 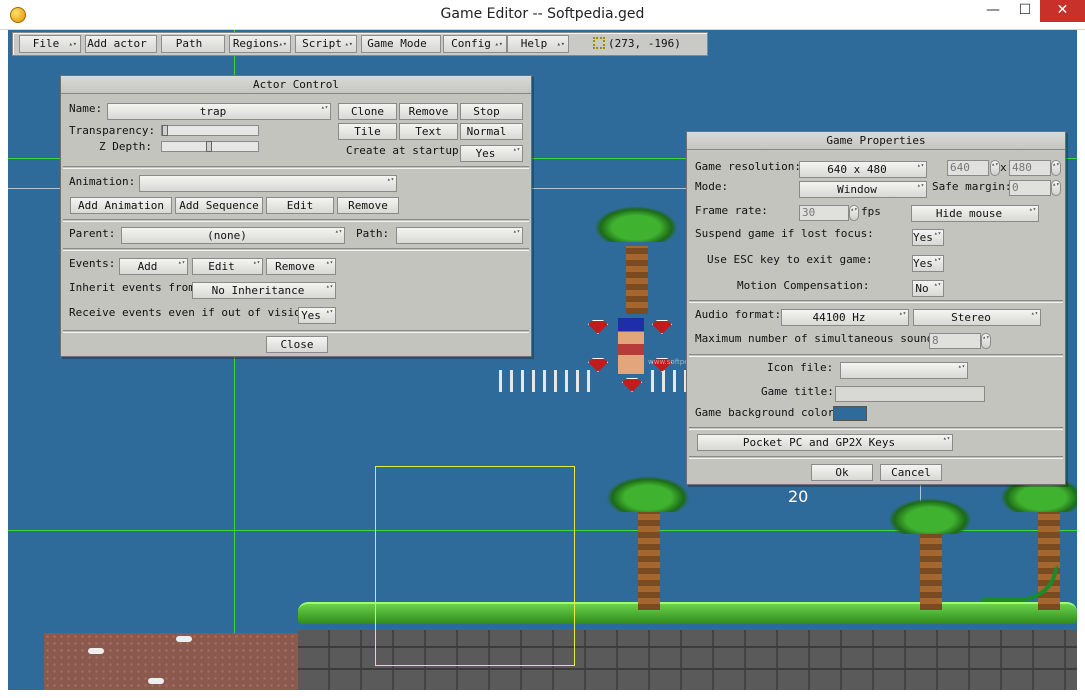 I want to click on menu-regions: Regions ▴▾, so click(x=260, y=44).